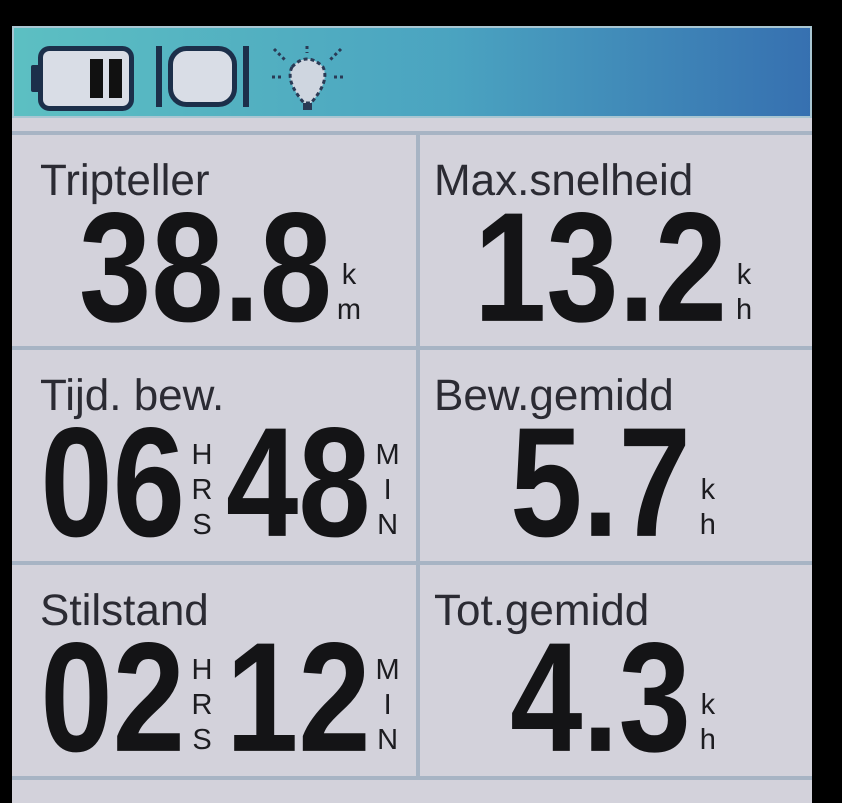 Image resolution: width=842 pixels, height=803 pixels. I want to click on field-label: Tripteller, so click(125, 181).